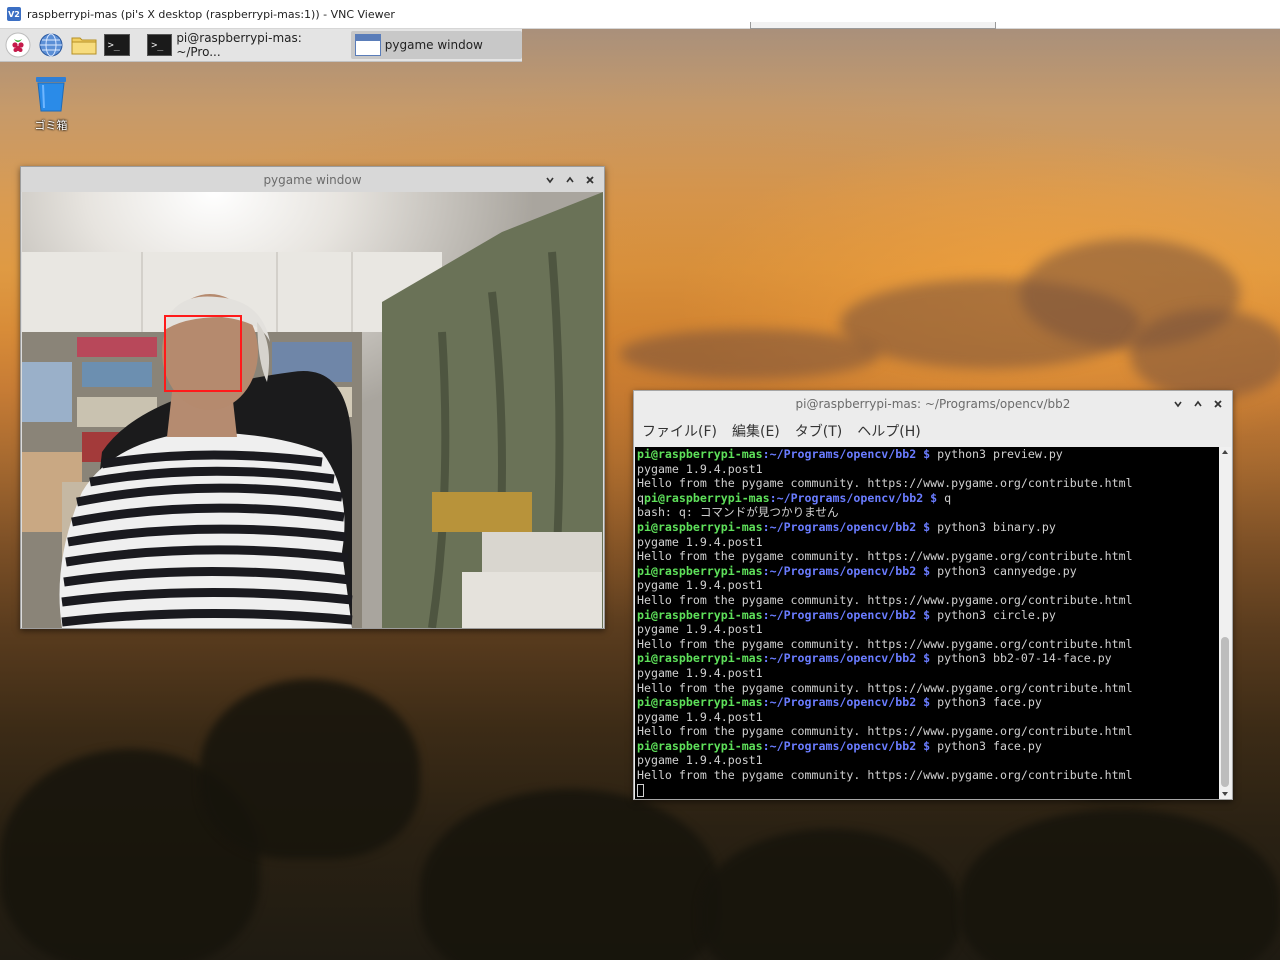 Image resolution: width=1280 pixels, height=960 pixels. Describe the element at coordinates (888, 431) in the screenshot. I see `menu-help: ヘルプ(H)` at that location.